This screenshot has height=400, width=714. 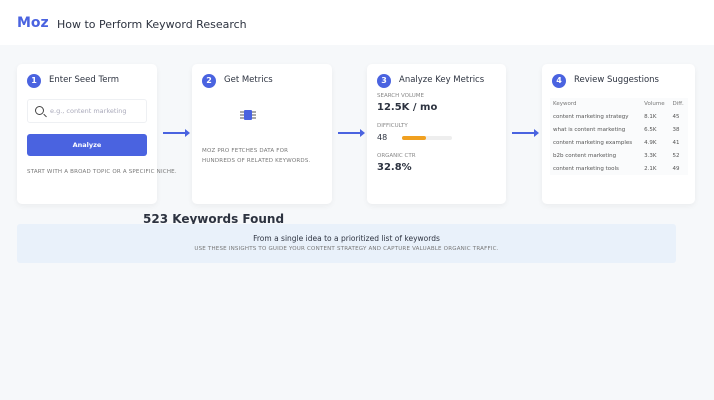 What do you see at coordinates (616, 80) in the screenshot?
I see `step-title: Review Suggestions` at bounding box center [616, 80].